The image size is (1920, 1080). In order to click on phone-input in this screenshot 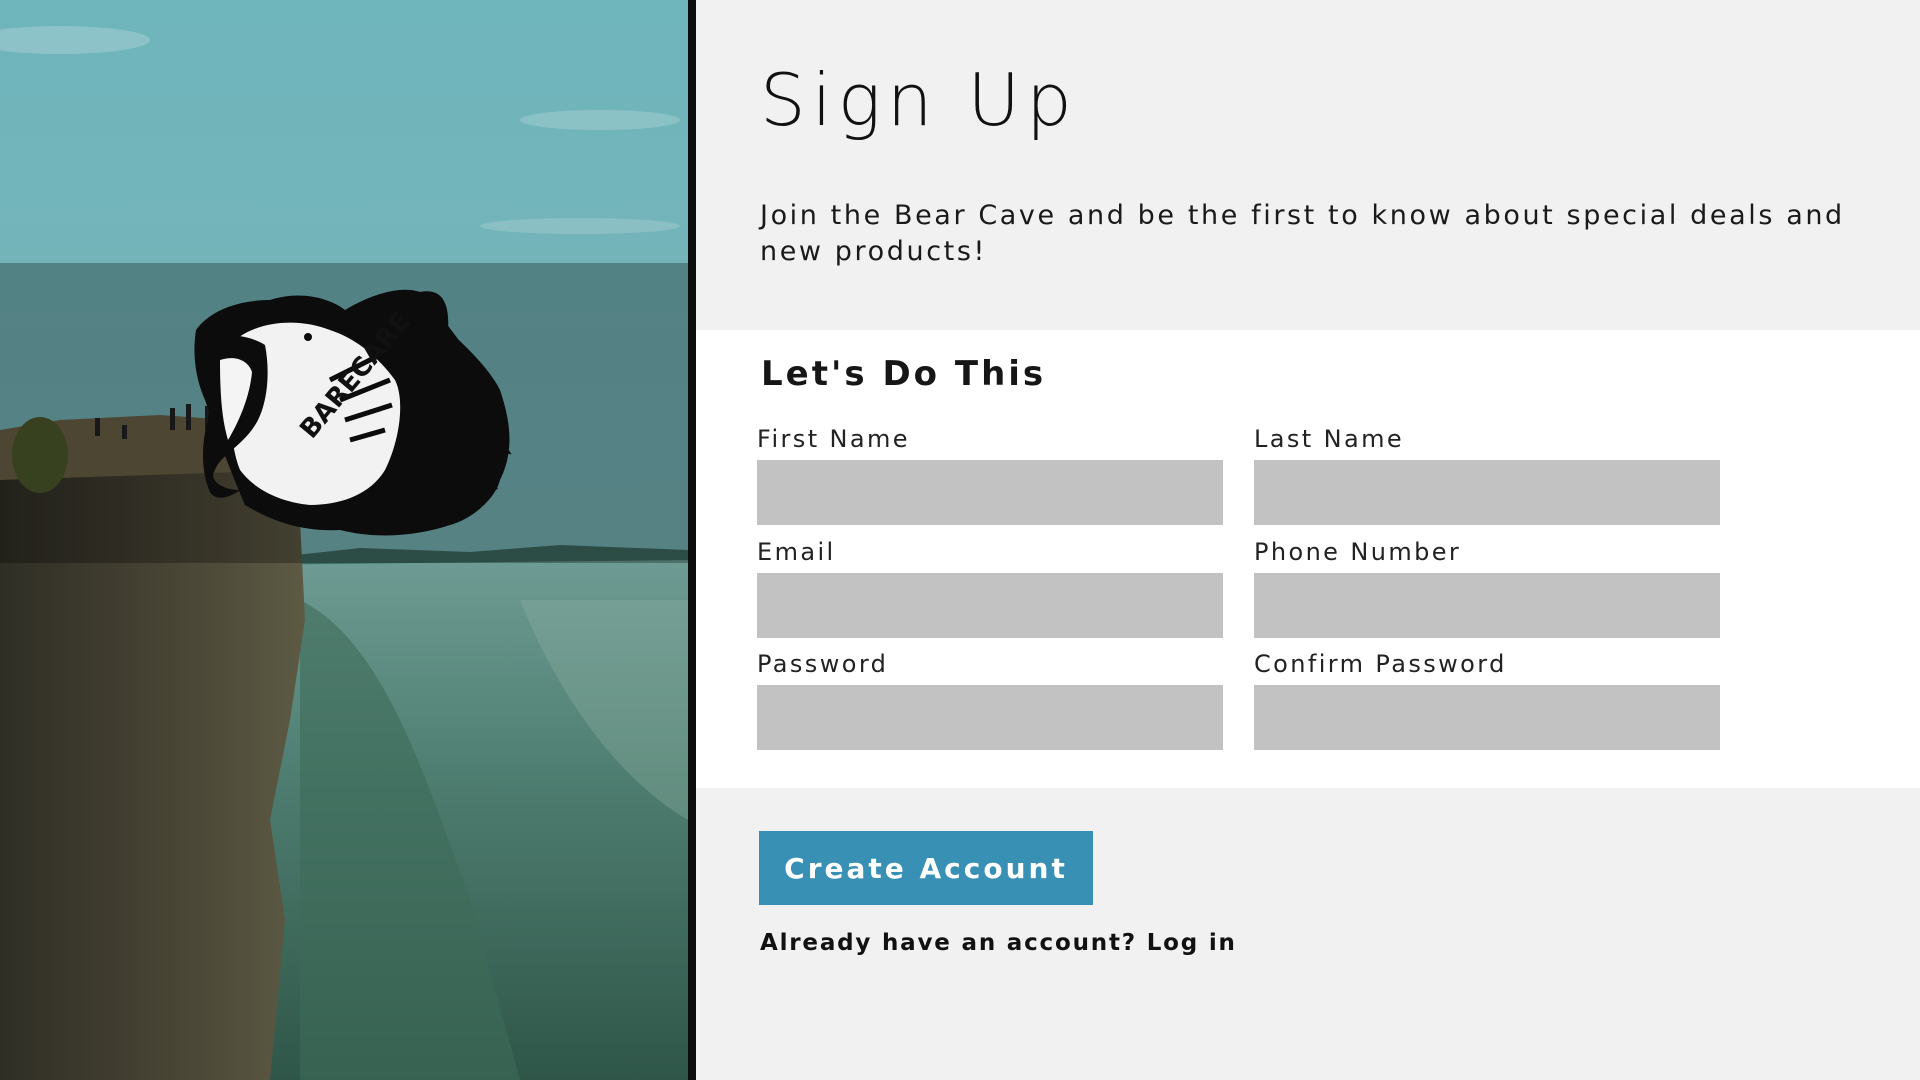, I will do `click(1487, 605)`.